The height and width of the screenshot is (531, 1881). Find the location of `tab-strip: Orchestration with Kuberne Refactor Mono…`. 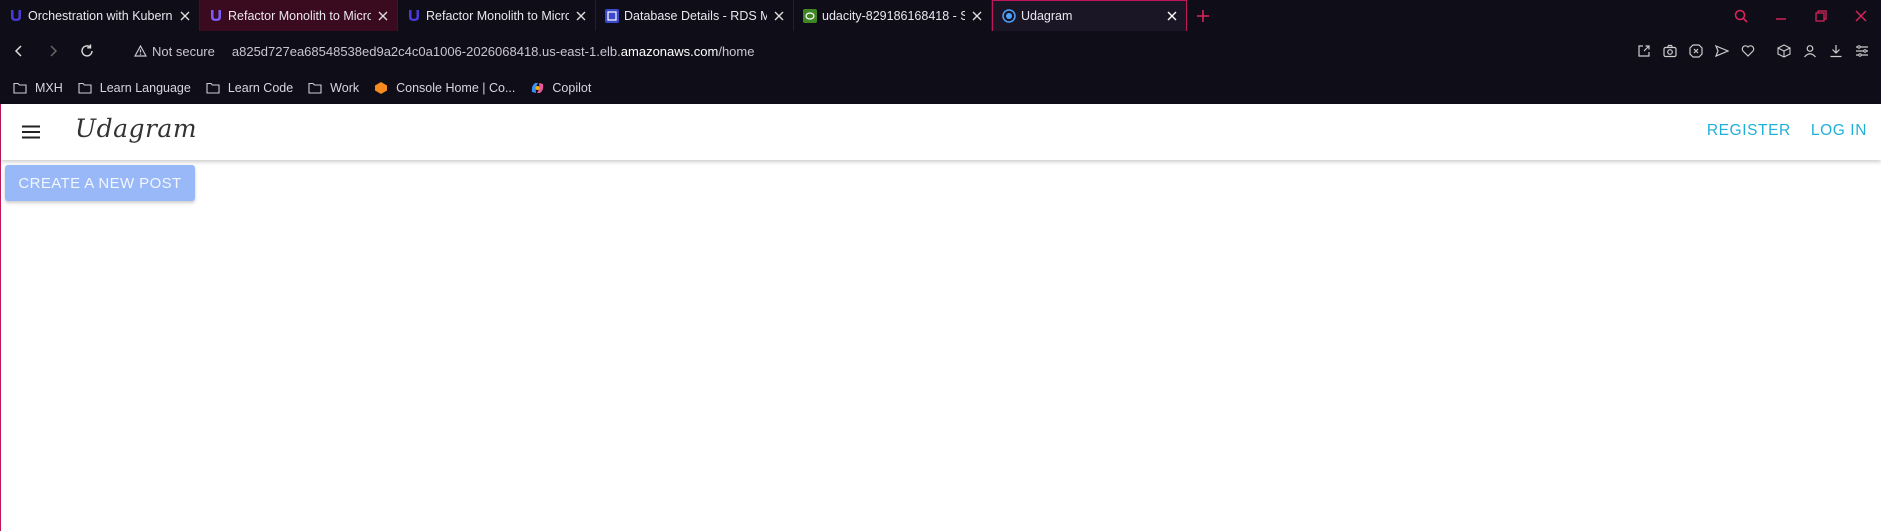

tab-strip: Orchestration with Kuberne Refactor Mono… is located at coordinates (940, 15).